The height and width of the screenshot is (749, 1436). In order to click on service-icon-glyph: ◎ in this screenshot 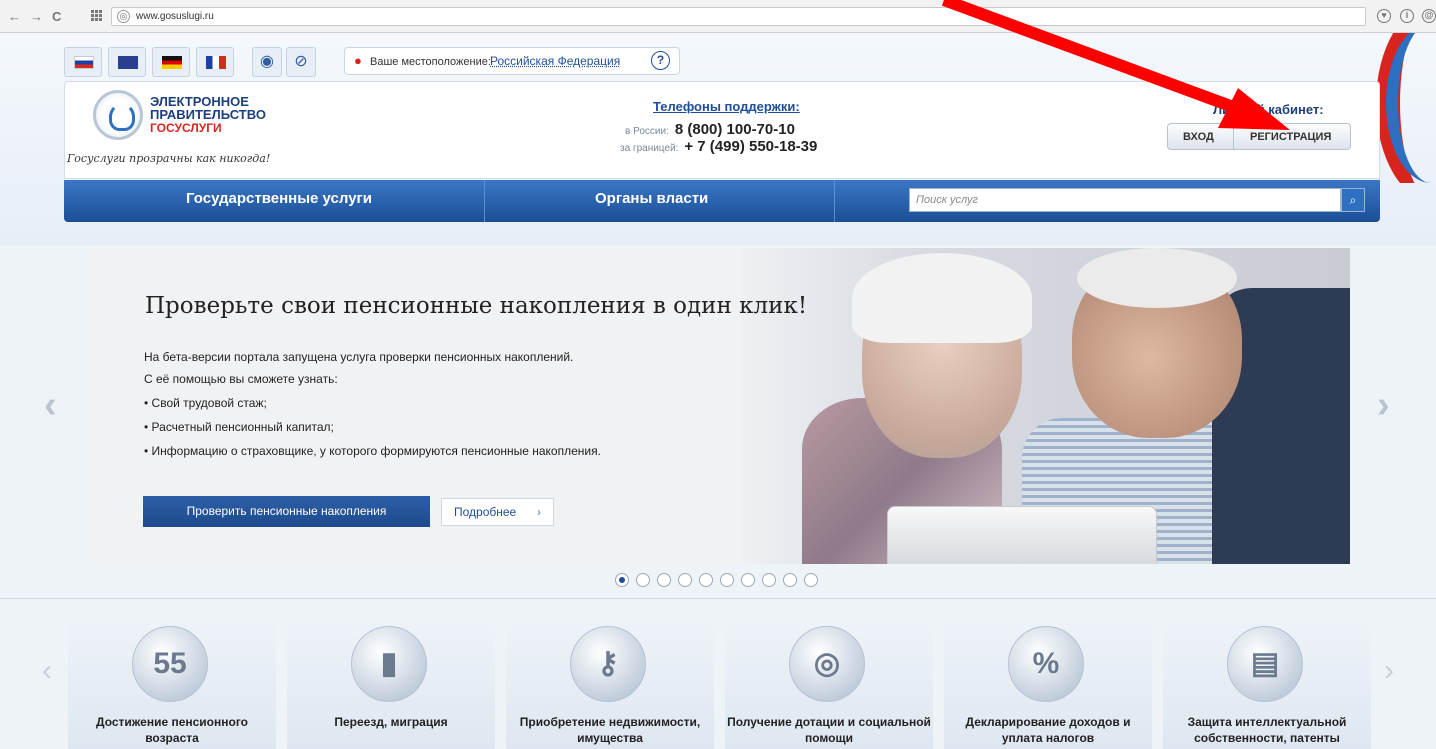, I will do `click(827, 663)`.